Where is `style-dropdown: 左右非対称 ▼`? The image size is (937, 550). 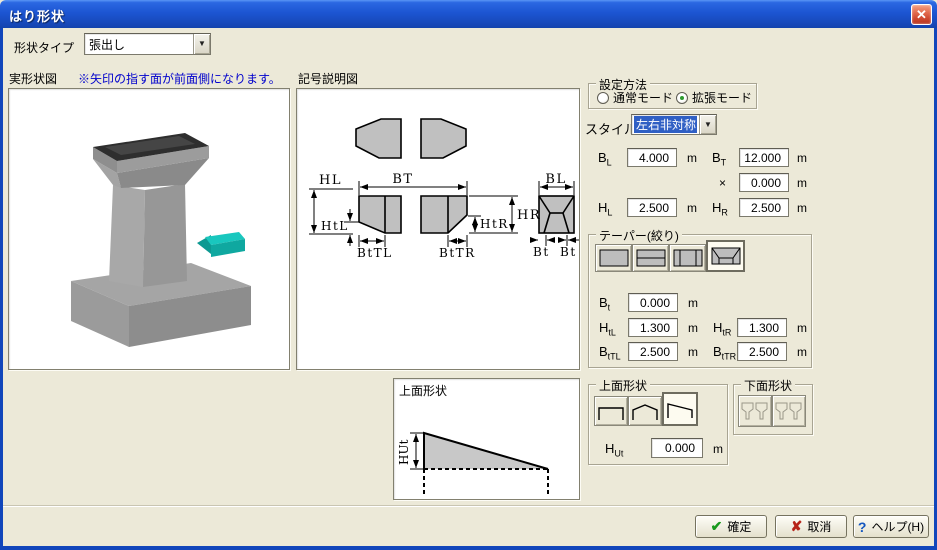
style-dropdown: 左右非対称 ▼ is located at coordinates (674, 124).